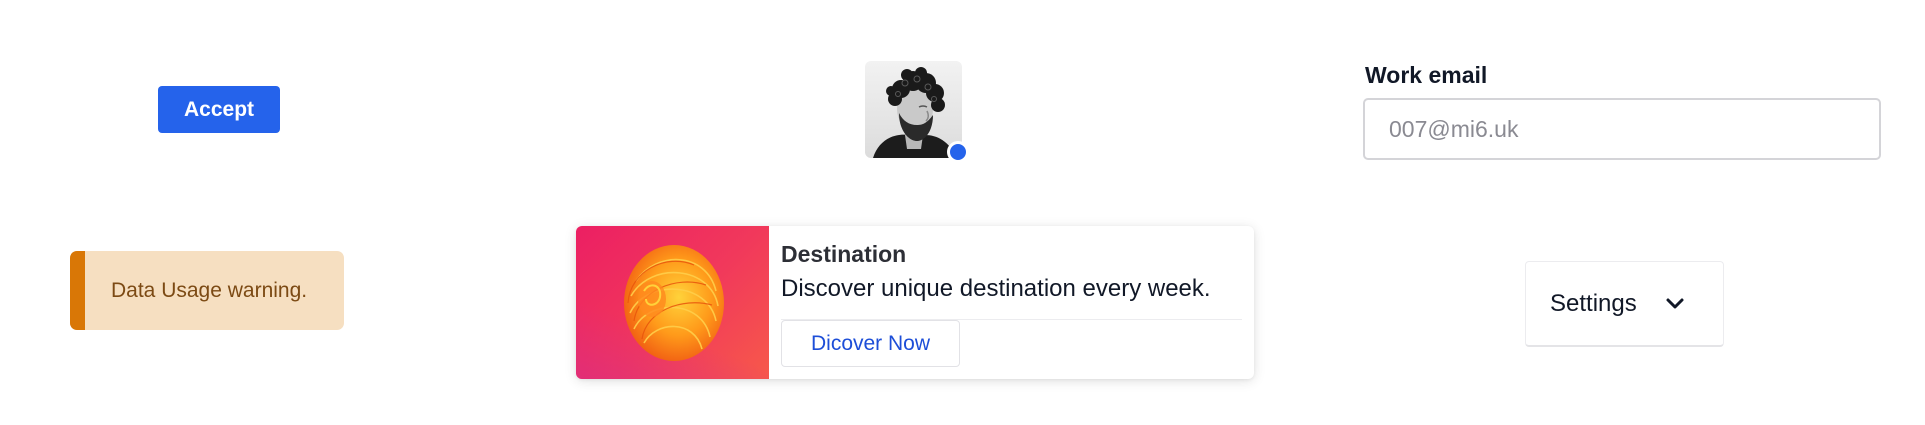 The height and width of the screenshot is (425, 1925). Describe the element at coordinates (1593, 303) in the screenshot. I see `settings-dropdown-label: Settings` at that location.